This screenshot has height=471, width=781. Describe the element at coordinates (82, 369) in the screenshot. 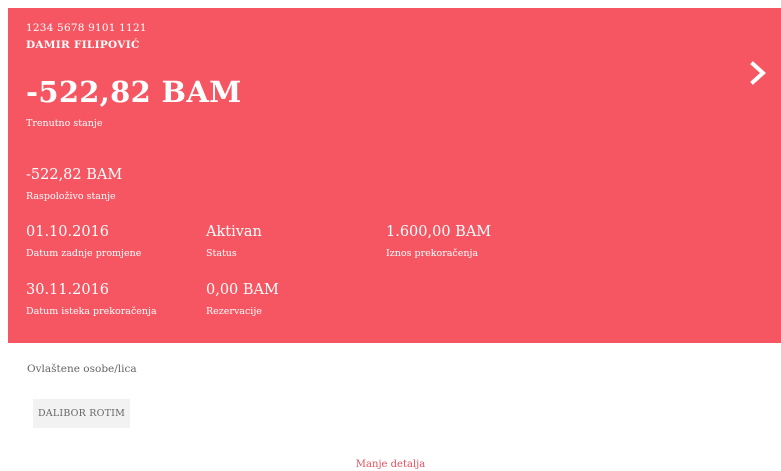

I see `authorized-persons-title: Ovlaštene osobe/lica` at that location.